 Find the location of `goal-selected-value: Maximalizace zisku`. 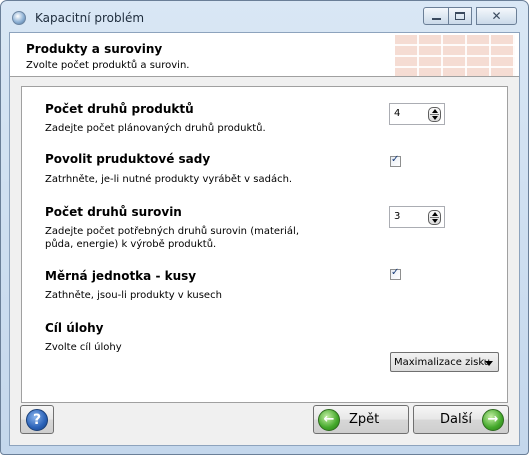

goal-selected-value: Maximalizace zisku is located at coordinates (442, 362).